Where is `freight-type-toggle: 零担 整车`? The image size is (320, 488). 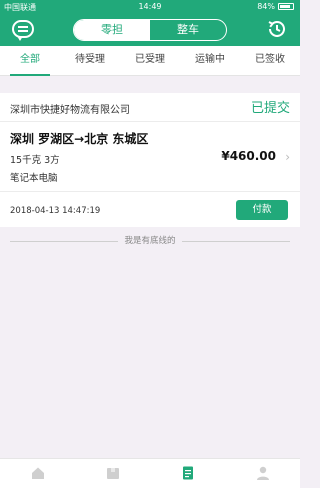 freight-type-toggle: 零担 整车 is located at coordinates (150, 30).